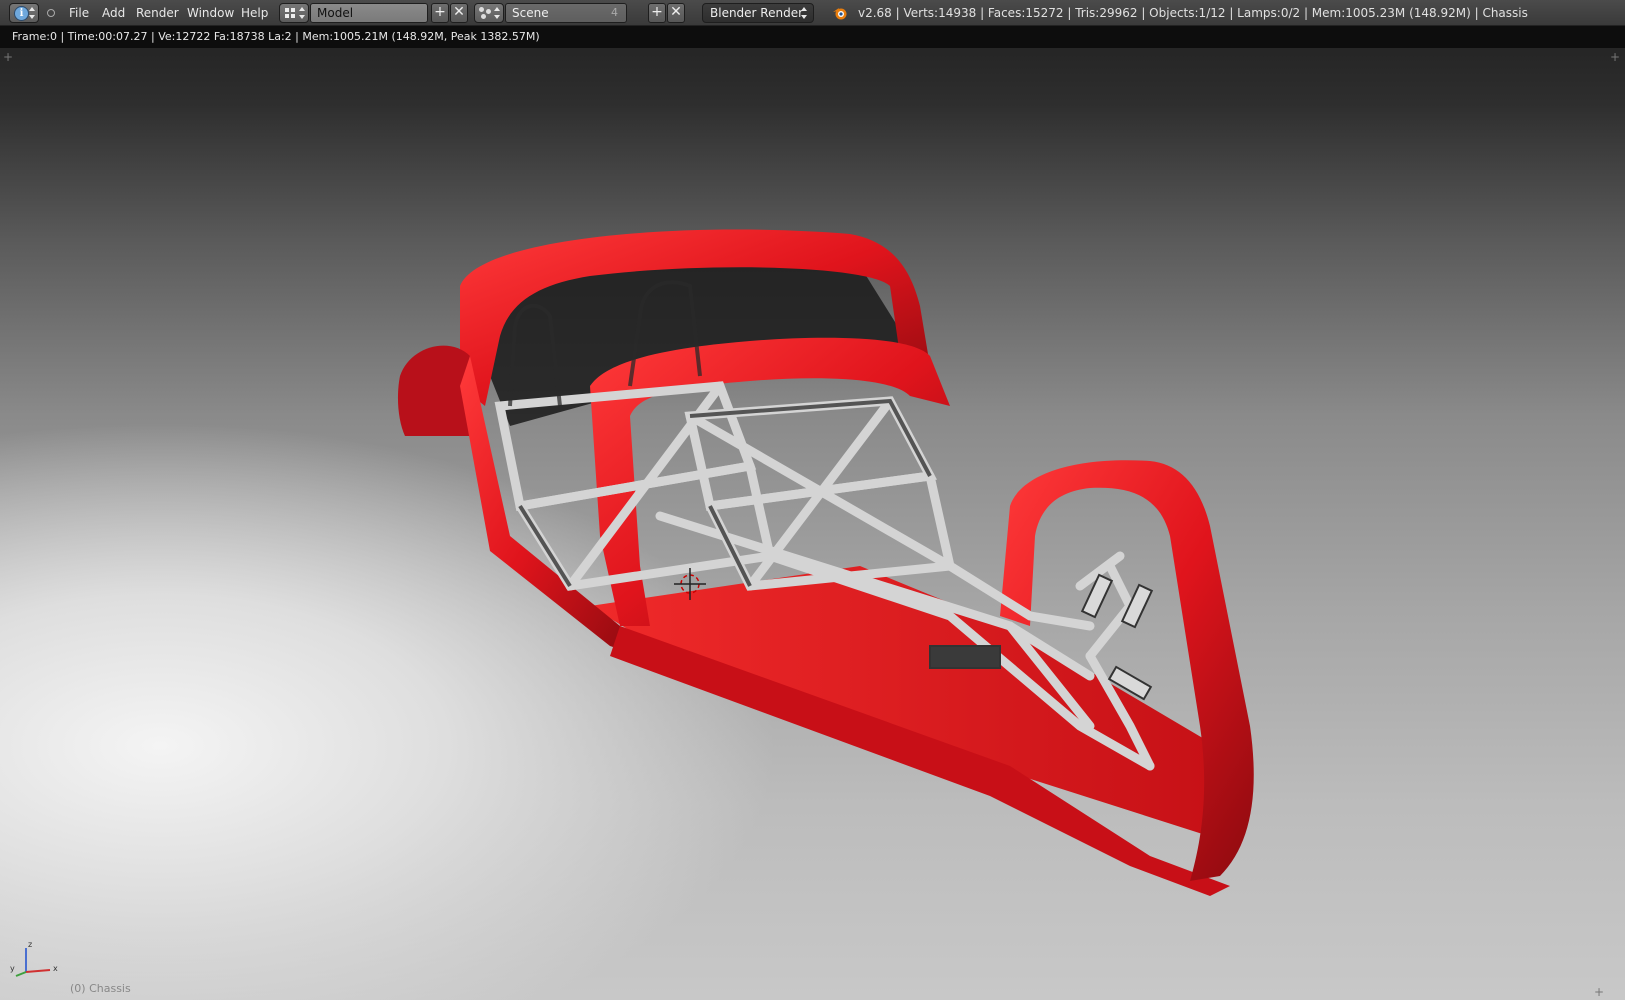 The height and width of the screenshot is (1000, 1625). I want to click on add-screen-button: +, so click(440, 13).